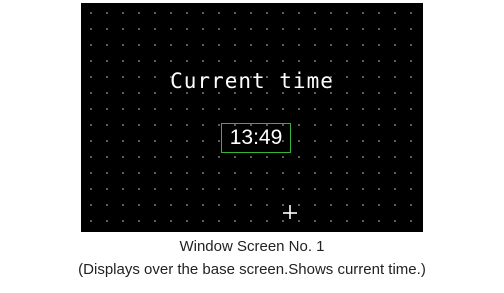 Image resolution: width=504 pixels, height=293 pixels. I want to click on crosshair-cursor-icon, so click(290, 212).